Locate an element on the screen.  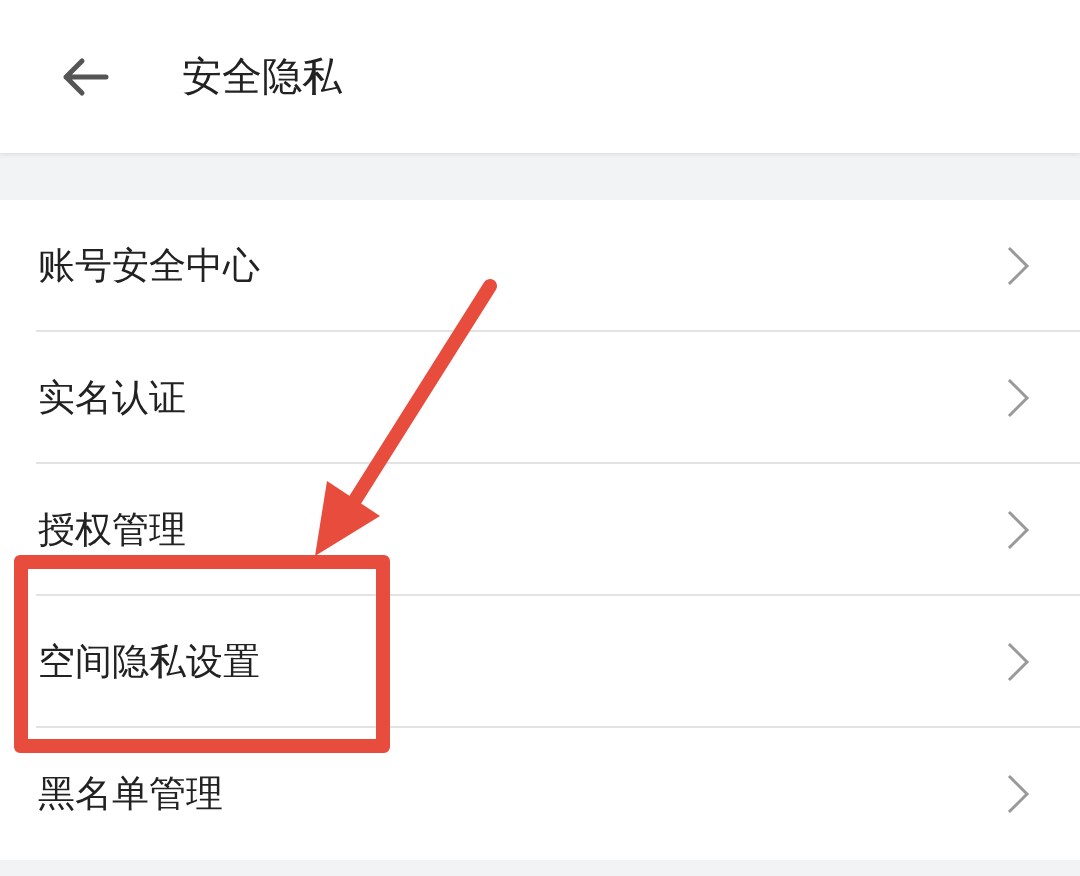
page-title: 安全隐私 is located at coordinates (262, 76).